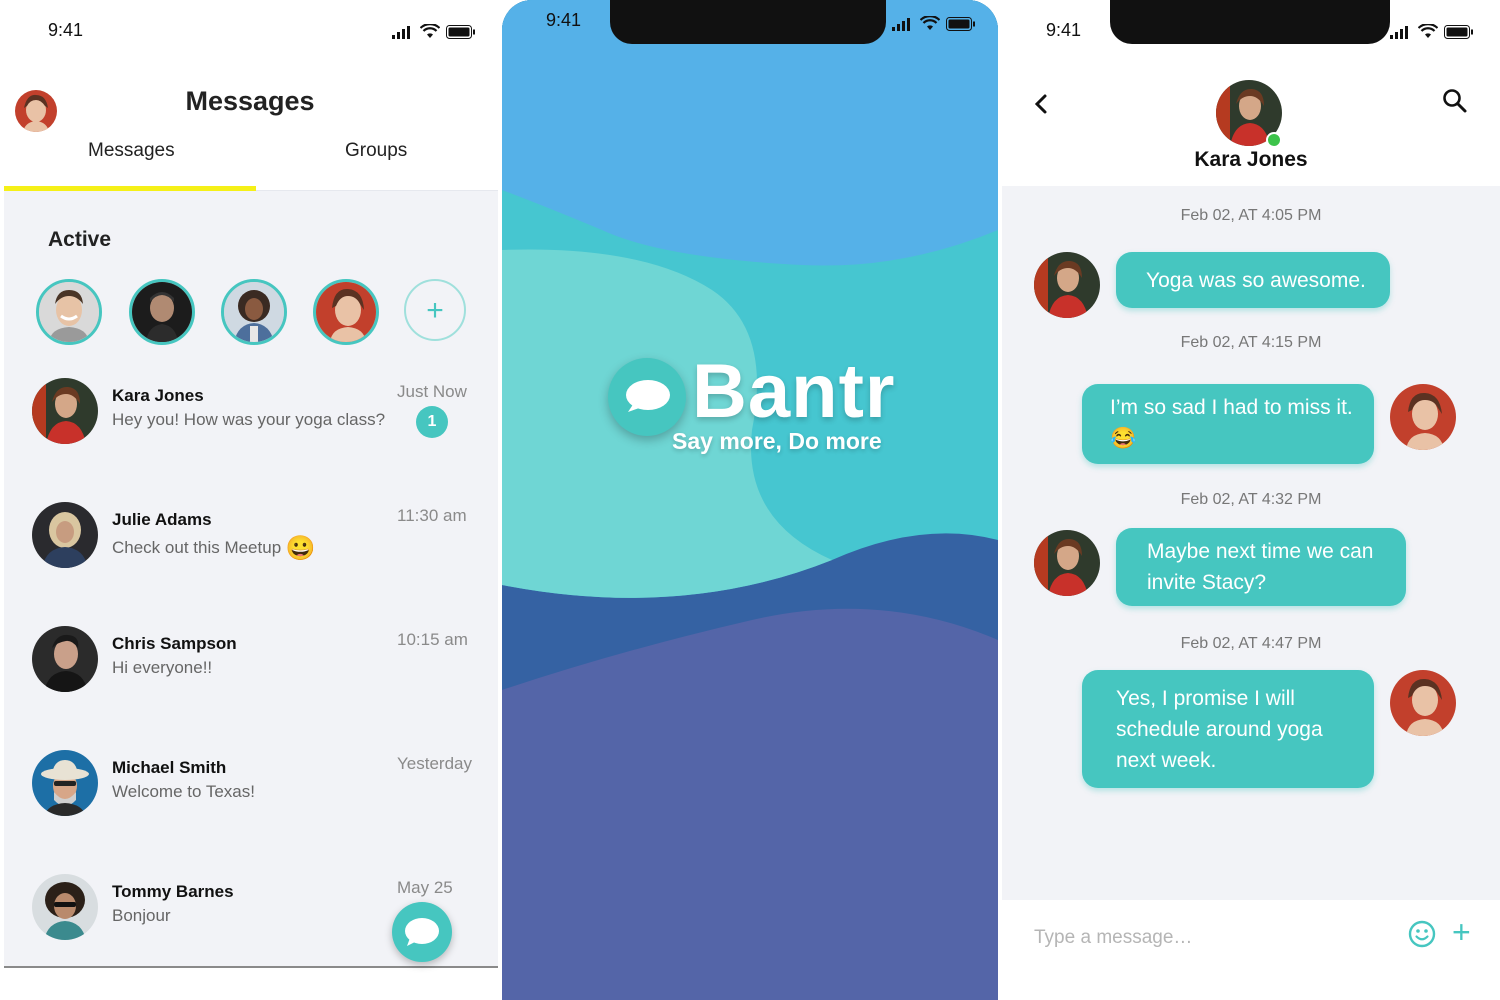 This screenshot has height=1000, width=1500. What do you see at coordinates (162, 667) in the screenshot?
I see `message-preview: Hi everyone!!` at bounding box center [162, 667].